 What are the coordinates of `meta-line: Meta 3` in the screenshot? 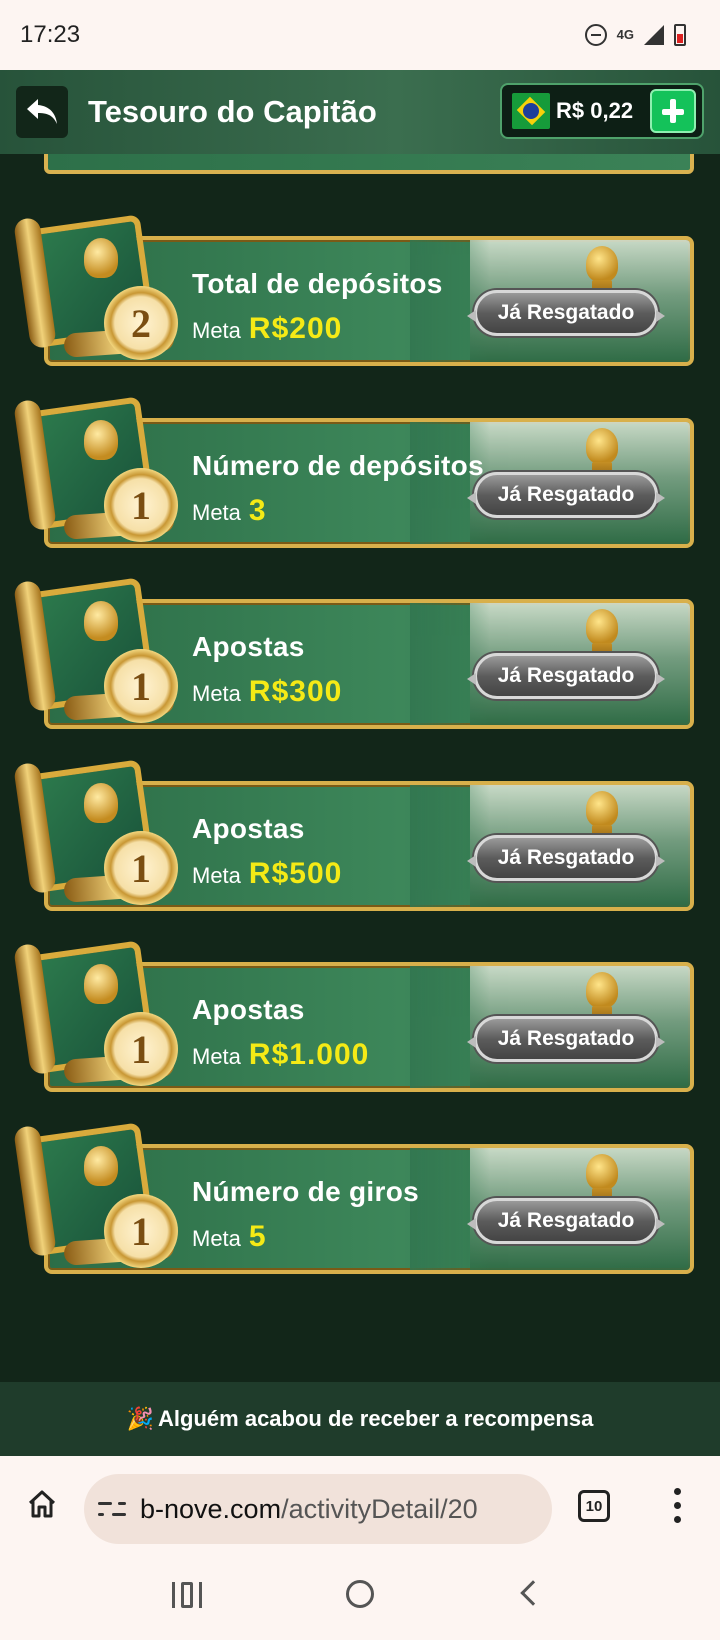 It's located at (229, 511).